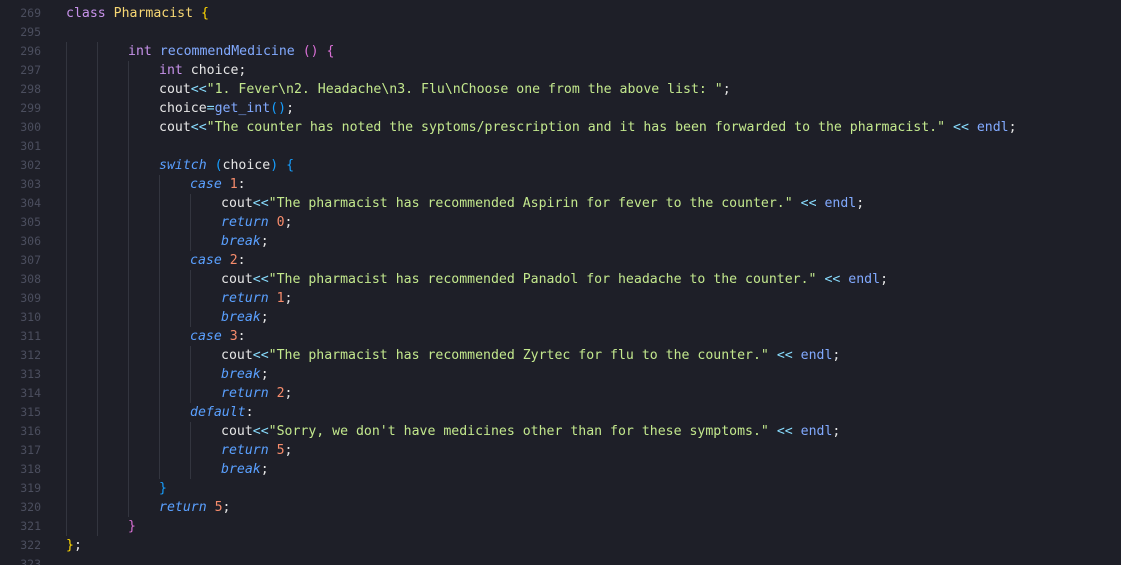 The image size is (1121, 565). Describe the element at coordinates (183, 108) in the screenshot. I see `code-token: choice` at that location.